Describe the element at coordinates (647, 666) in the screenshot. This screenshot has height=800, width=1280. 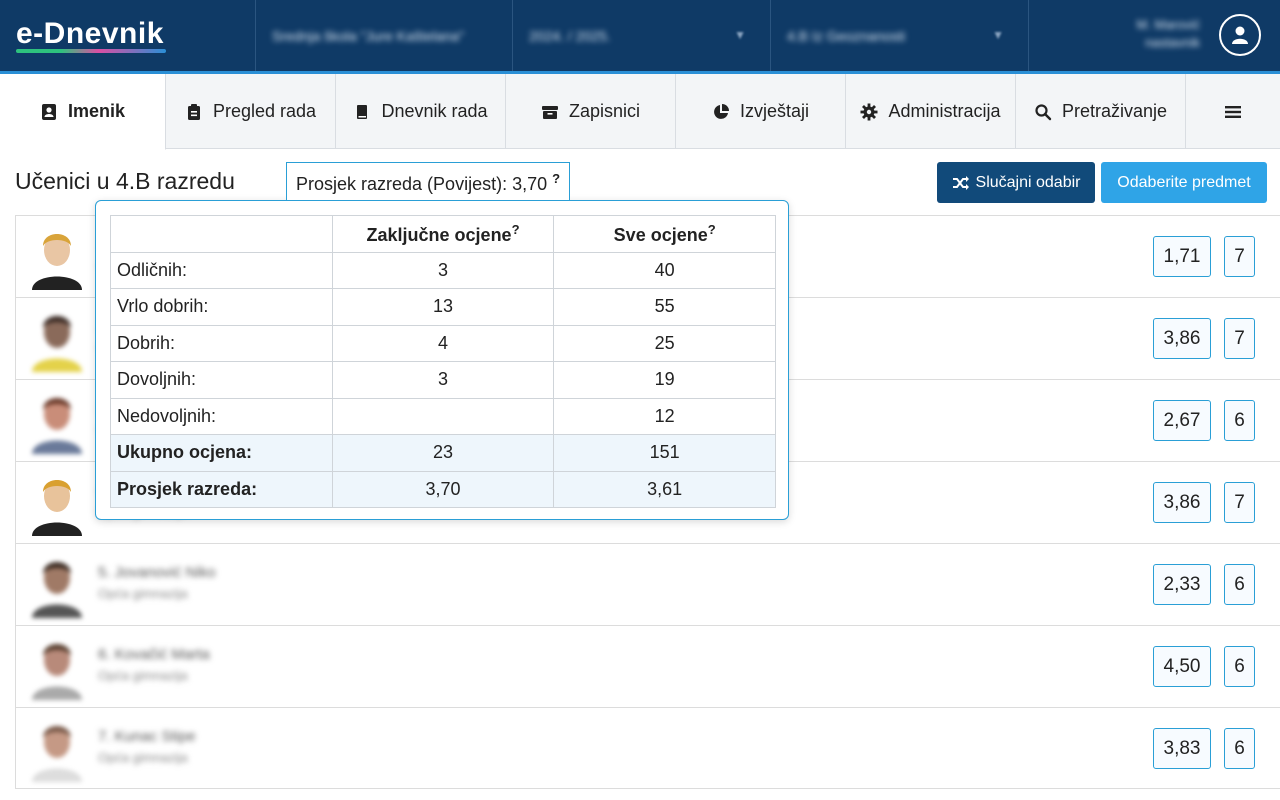
I see `table-row: 6. Kovačić Marta Opća gimnazija 4,50 6` at that location.